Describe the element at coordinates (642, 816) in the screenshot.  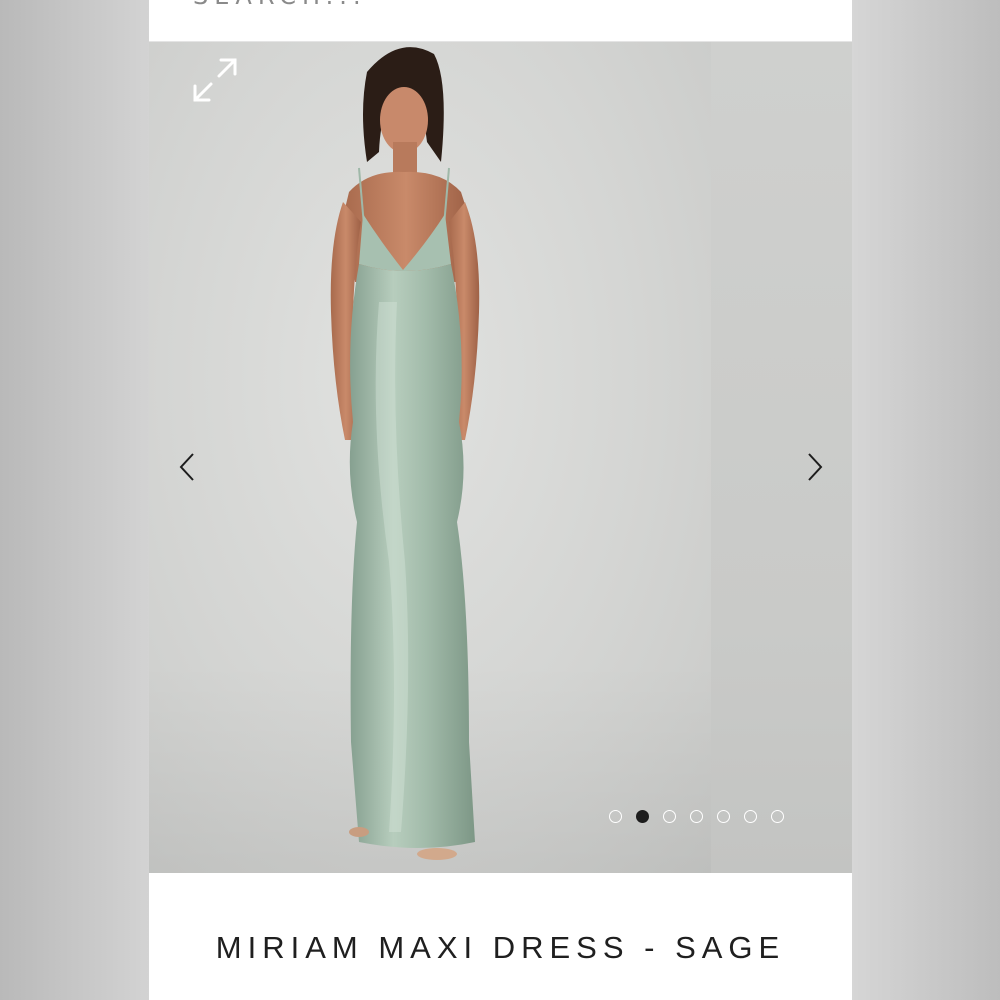
I see `carousel-dot-active` at that location.